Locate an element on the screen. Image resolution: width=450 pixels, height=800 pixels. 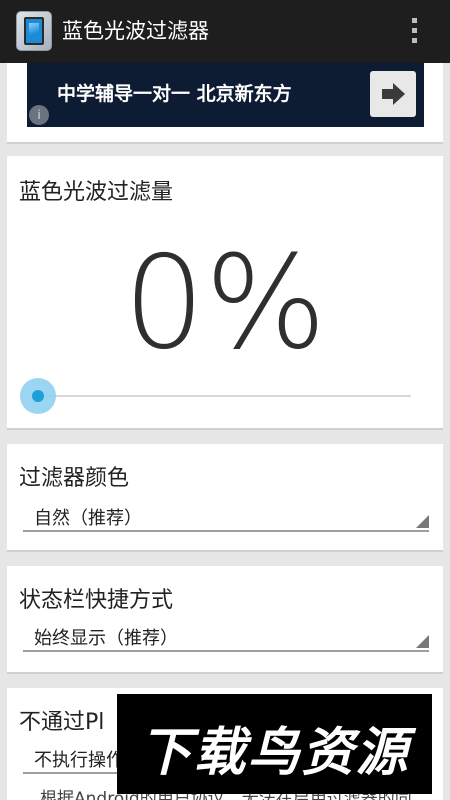
filter-color-title: 过滤器颜色 is located at coordinates (74, 478).